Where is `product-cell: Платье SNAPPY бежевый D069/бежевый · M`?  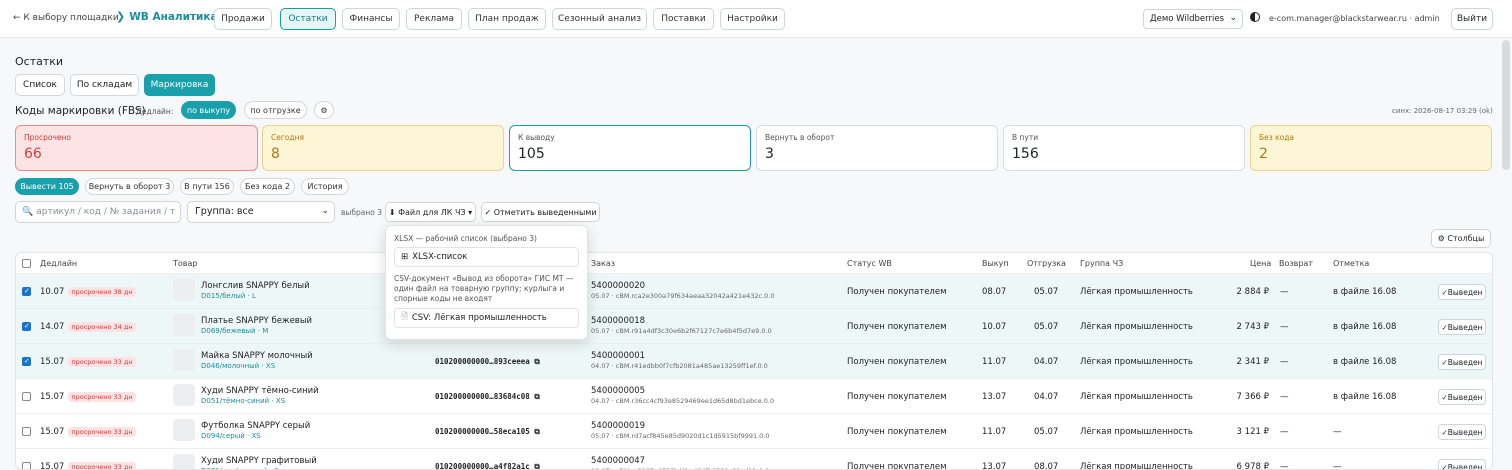 product-cell: Платье SNAPPY бежевый D069/бежевый · M is located at coordinates (256, 325).